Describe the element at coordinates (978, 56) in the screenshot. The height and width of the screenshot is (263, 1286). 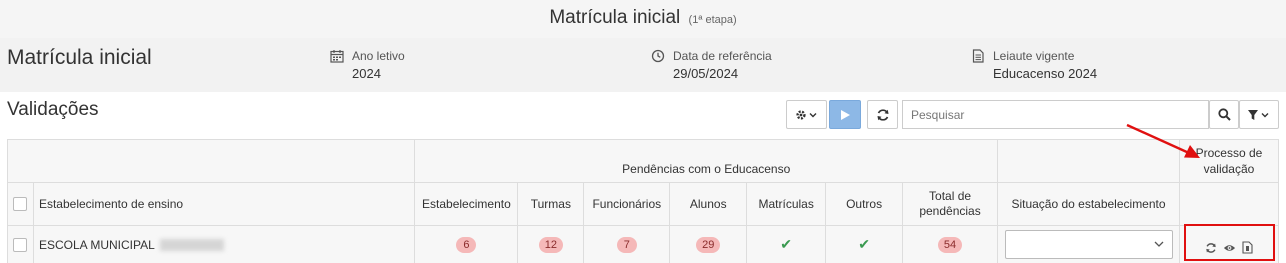
I see `document-icon` at that location.